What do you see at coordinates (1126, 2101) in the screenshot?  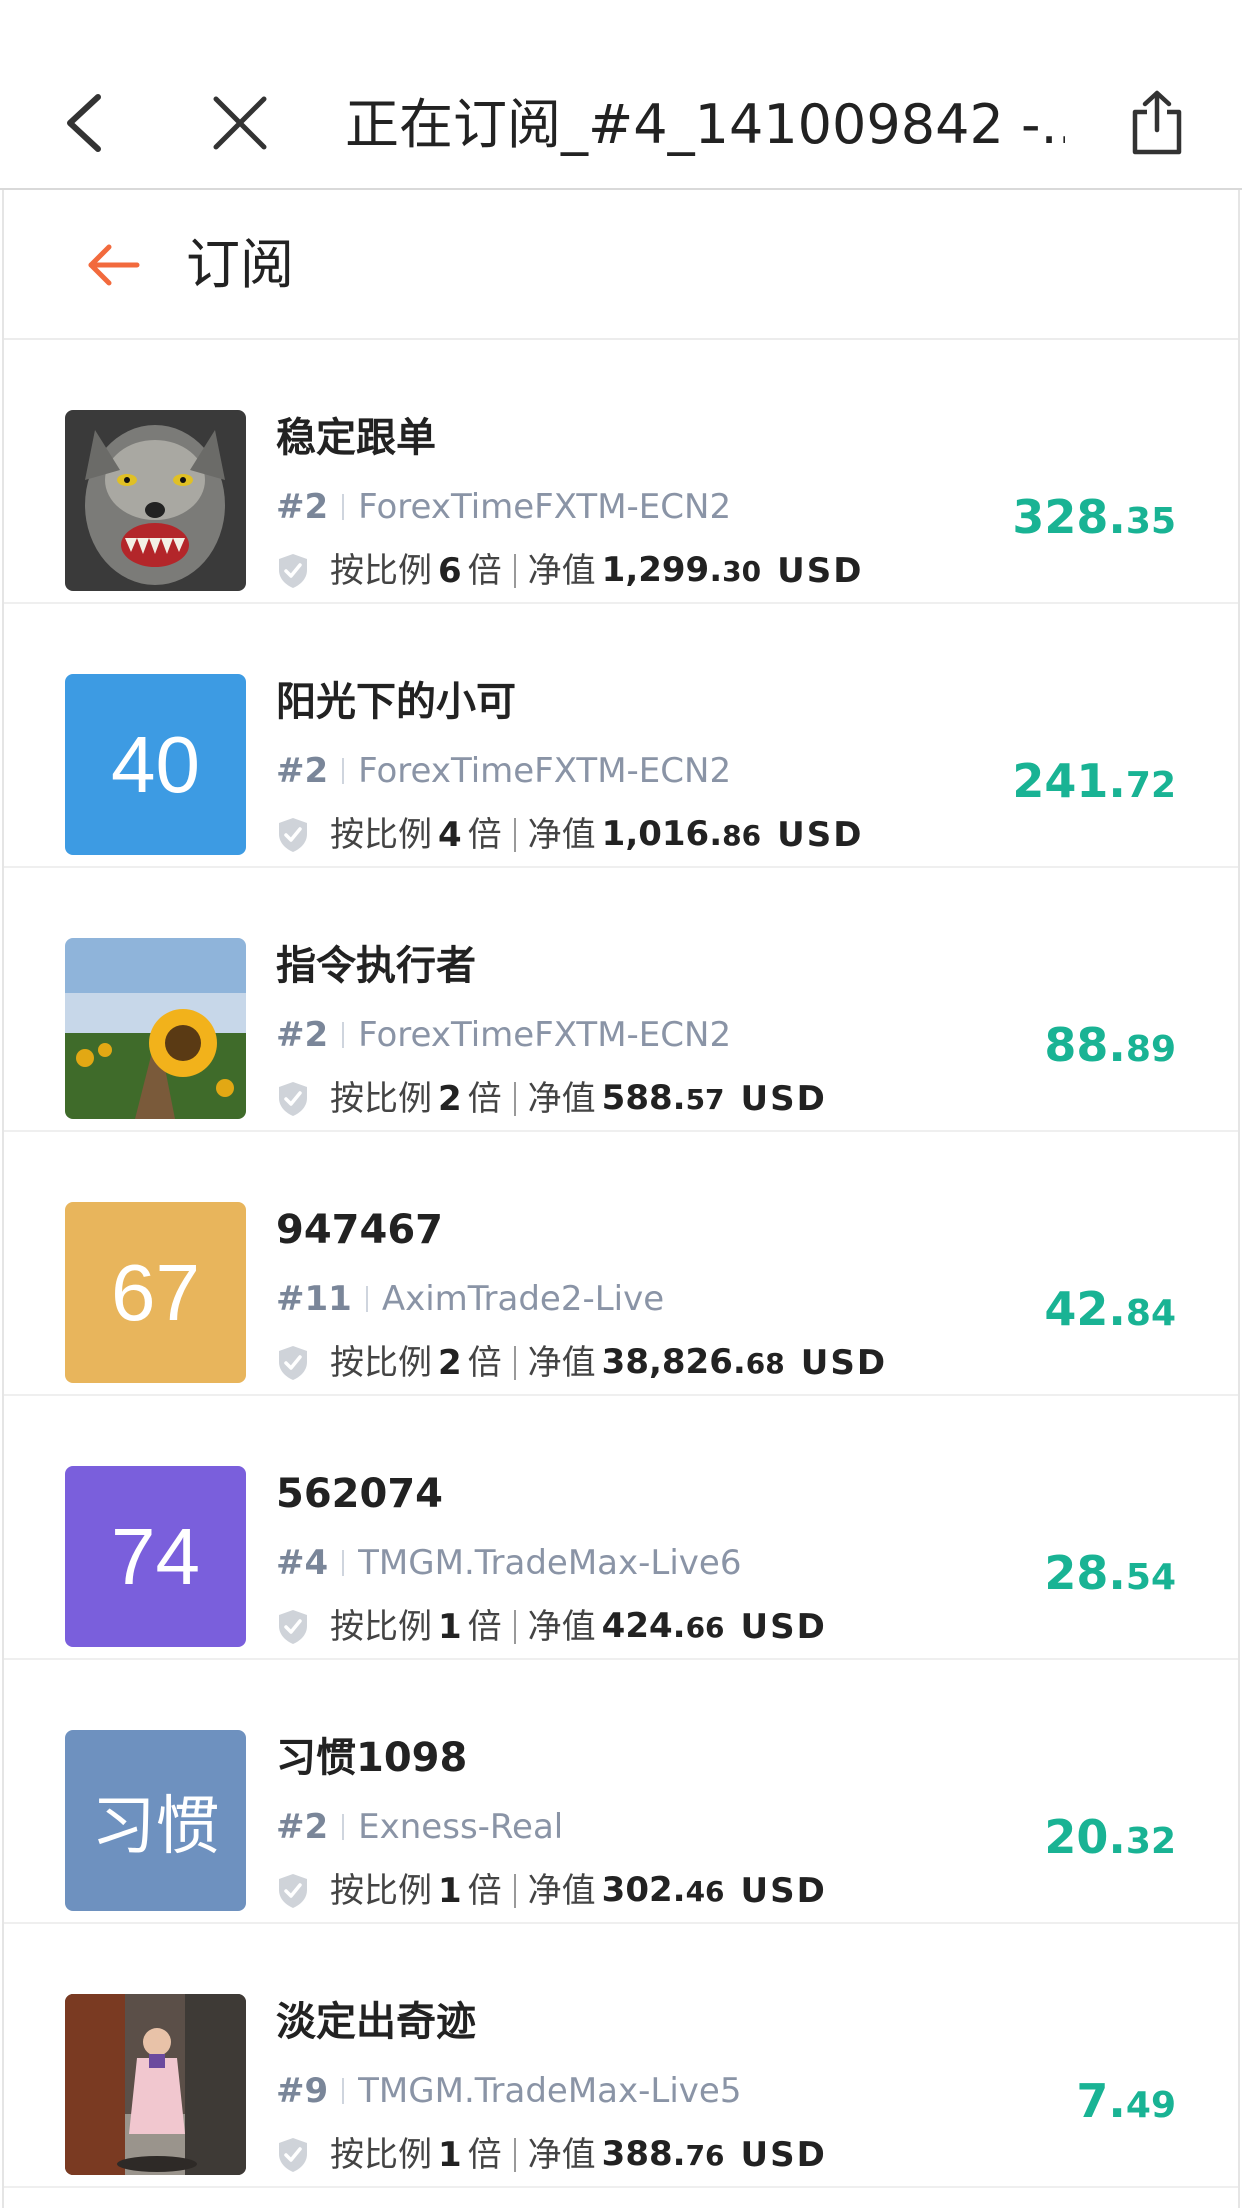 I see `profit-value: 7.49` at bounding box center [1126, 2101].